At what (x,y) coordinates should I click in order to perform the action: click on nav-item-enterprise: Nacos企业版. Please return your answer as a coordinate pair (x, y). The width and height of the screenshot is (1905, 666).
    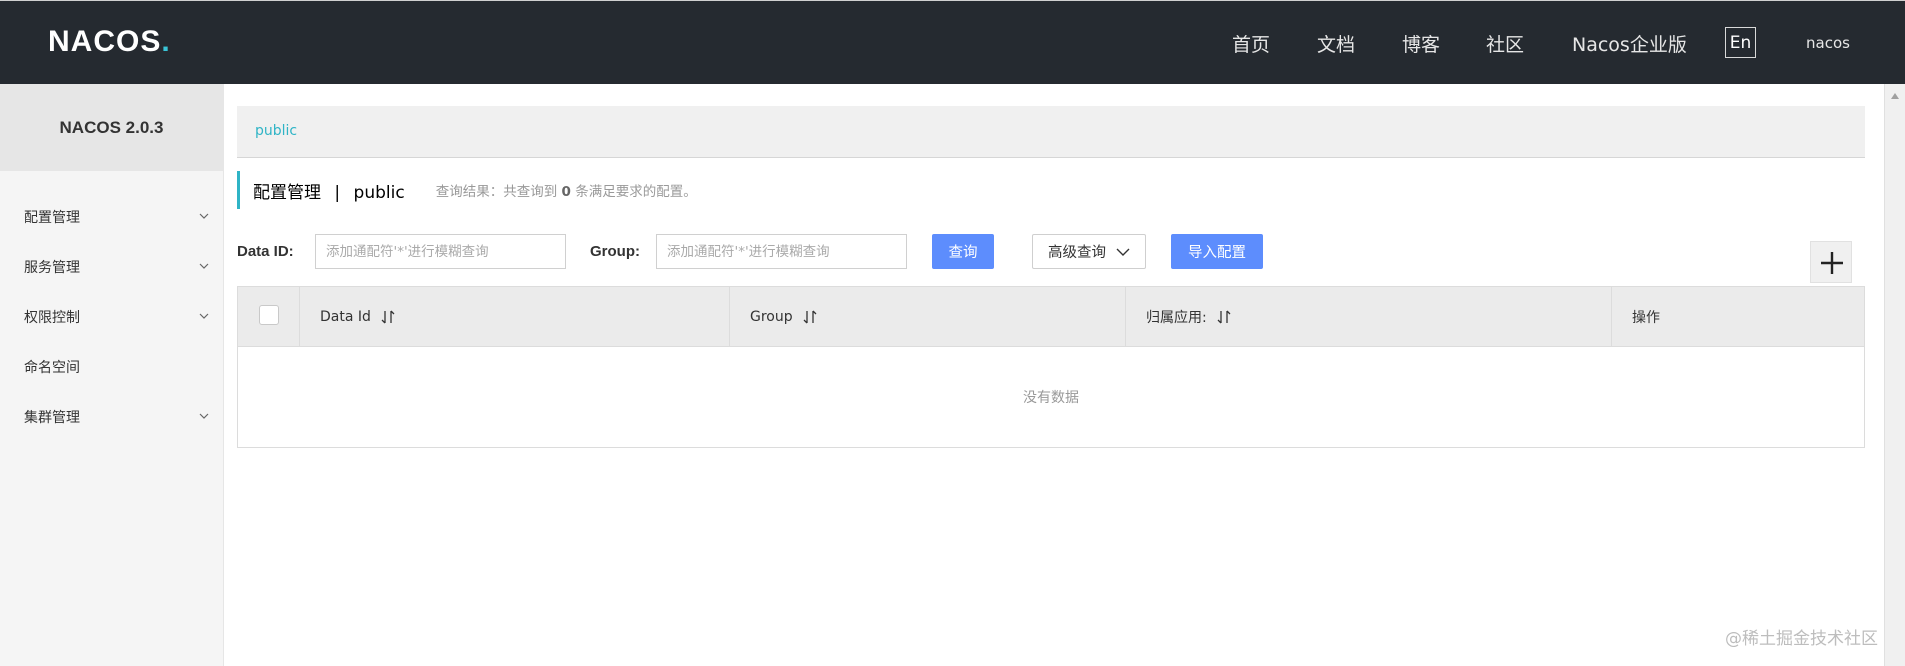
    Looking at the image, I should click on (1629, 43).